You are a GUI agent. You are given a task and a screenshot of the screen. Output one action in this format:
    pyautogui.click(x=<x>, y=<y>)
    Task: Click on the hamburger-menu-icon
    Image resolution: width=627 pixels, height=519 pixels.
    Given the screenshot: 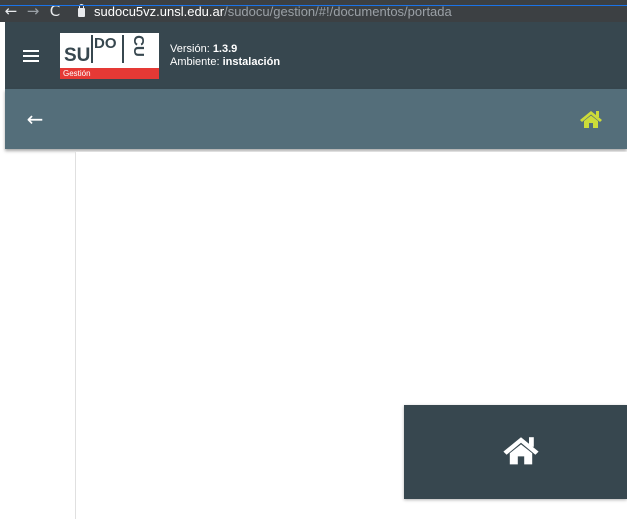 What is the action you would take?
    pyautogui.click(x=31, y=55)
    